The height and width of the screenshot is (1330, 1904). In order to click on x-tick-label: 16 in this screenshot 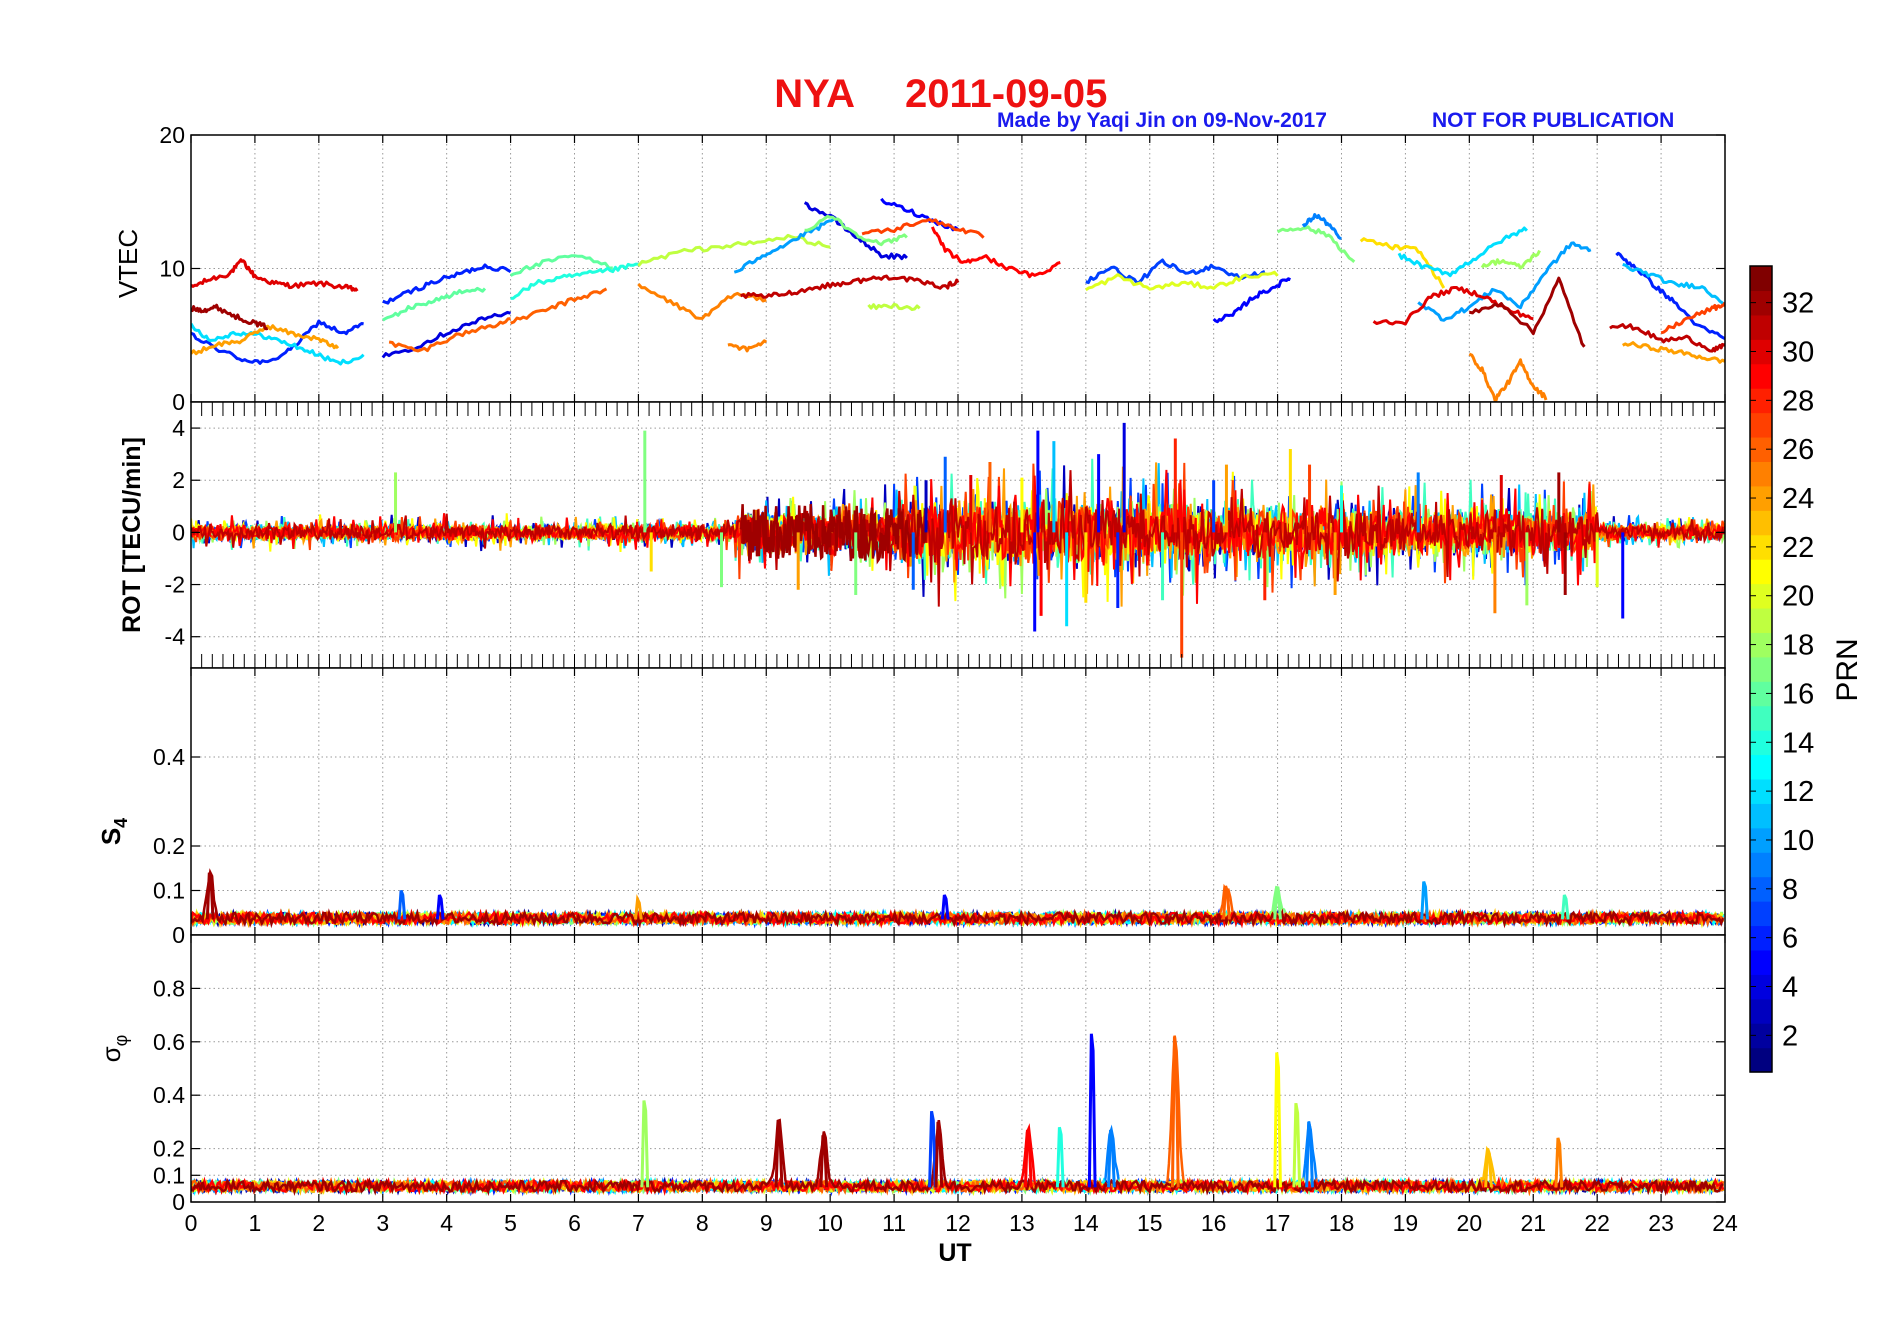, I will do `click(1214, 1223)`.